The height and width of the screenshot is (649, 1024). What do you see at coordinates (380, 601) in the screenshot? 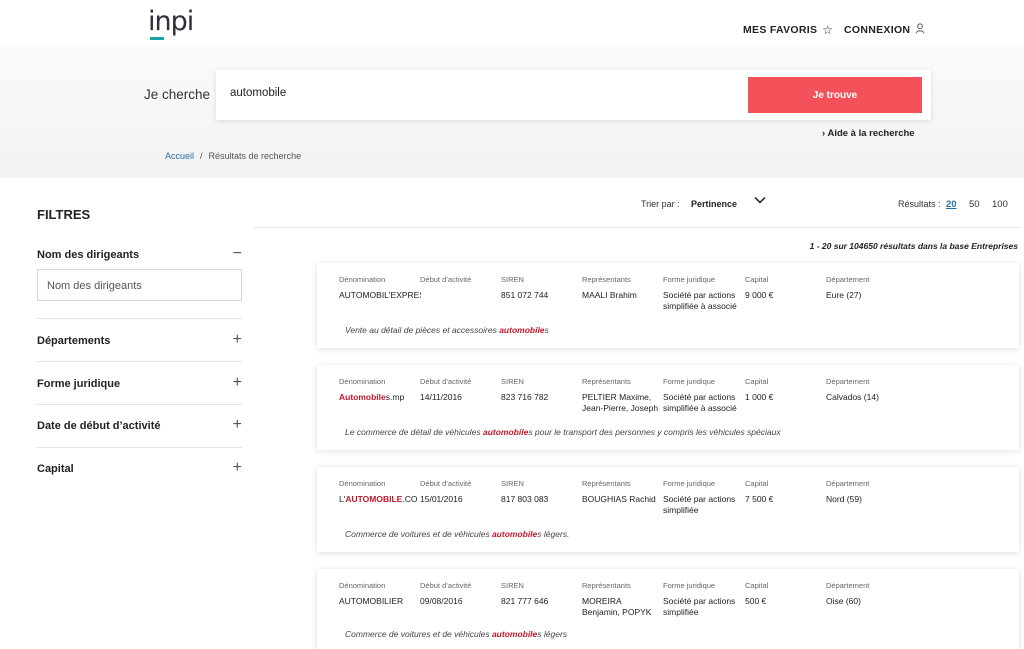
I see `company-name: AUTOMOBILIER` at bounding box center [380, 601].